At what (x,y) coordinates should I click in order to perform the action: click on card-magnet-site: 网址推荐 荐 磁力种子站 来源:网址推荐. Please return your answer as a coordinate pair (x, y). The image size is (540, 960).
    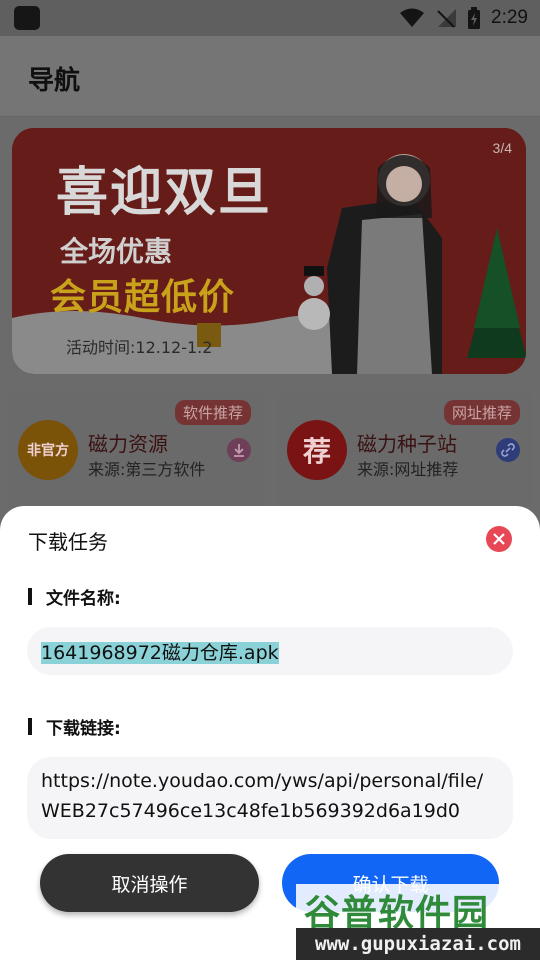
    Looking at the image, I should click on (404, 450).